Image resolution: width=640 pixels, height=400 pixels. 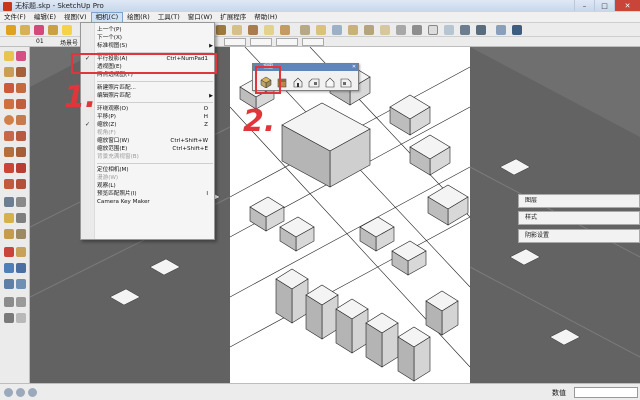 What do you see at coordinates (148, 194) in the screenshot?
I see `menu-item-preview-match-photo: 预览匹配照片(I) I` at bounding box center [148, 194].